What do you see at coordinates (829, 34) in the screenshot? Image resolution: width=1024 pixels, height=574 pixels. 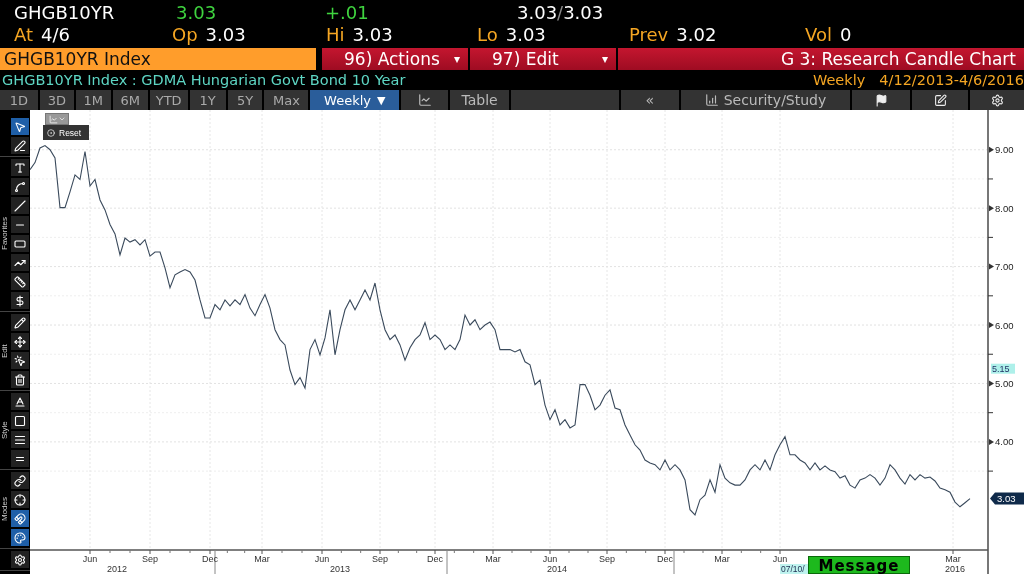 I see `quote-stat: Vol 0` at bounding box center [829, 34].